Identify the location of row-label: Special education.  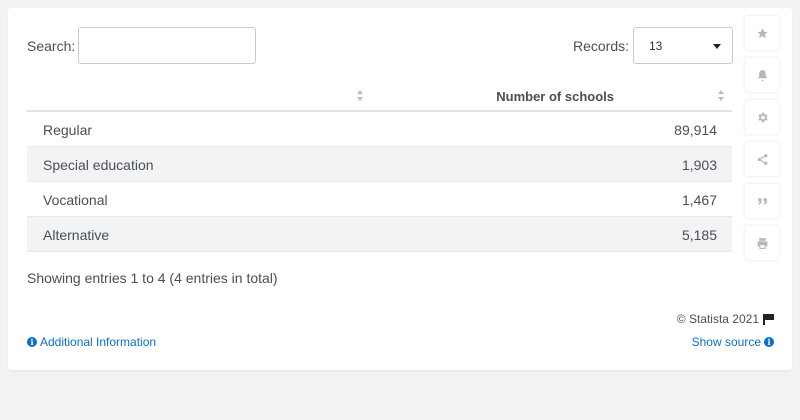
(98, 165).